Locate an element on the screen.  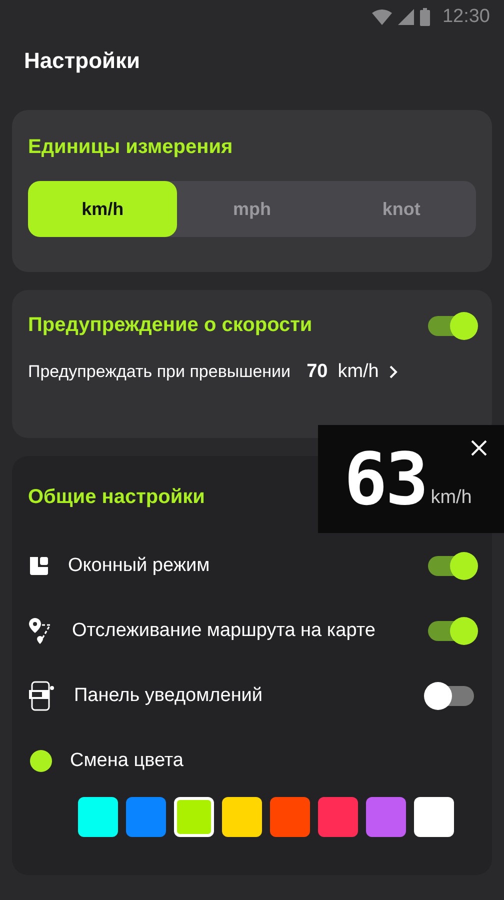
signal-icon is located at coordinates (406, 17).